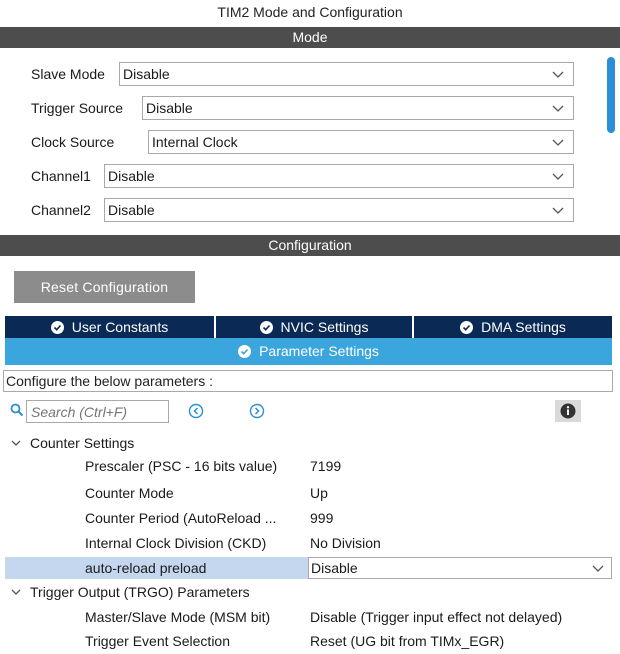  What do you see at coordinates (146, 568) in the screenshot?
I see `param-name: auto-reload preload` at bounding box center [146, 568].